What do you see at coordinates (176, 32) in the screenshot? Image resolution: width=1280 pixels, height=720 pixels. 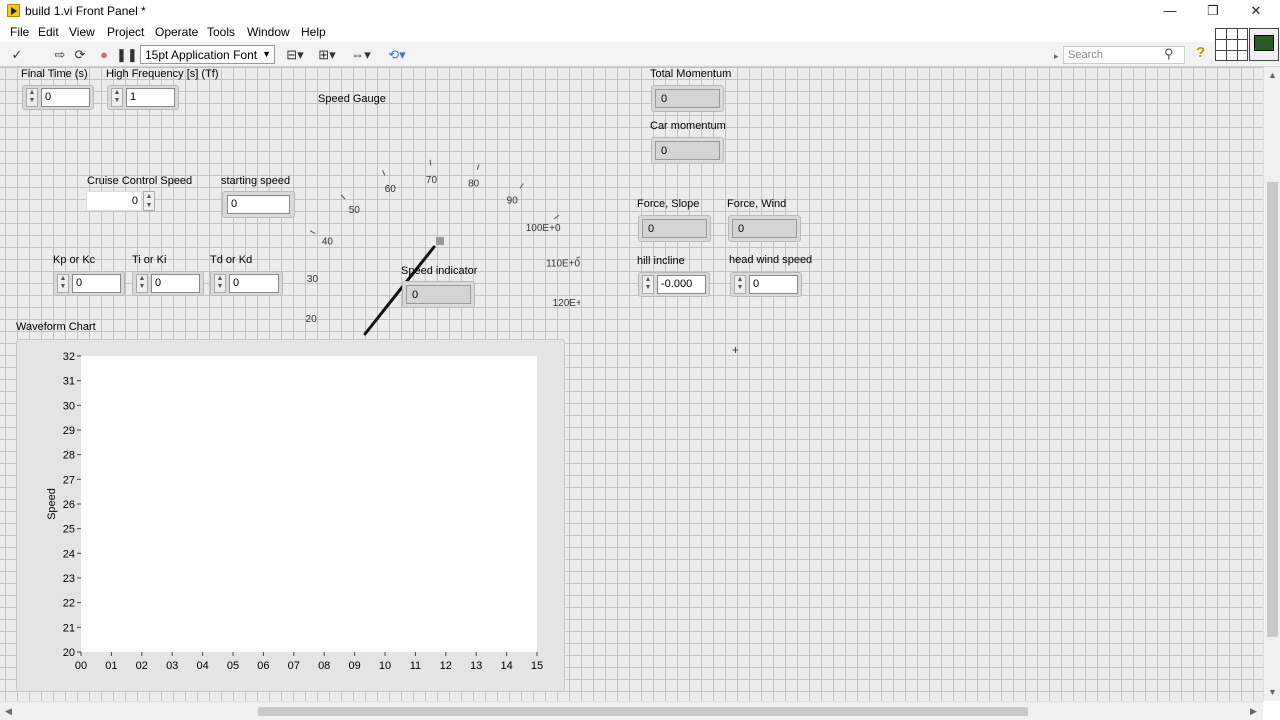 I see `menu-operate: Operate` at bounding box center [176, 32].